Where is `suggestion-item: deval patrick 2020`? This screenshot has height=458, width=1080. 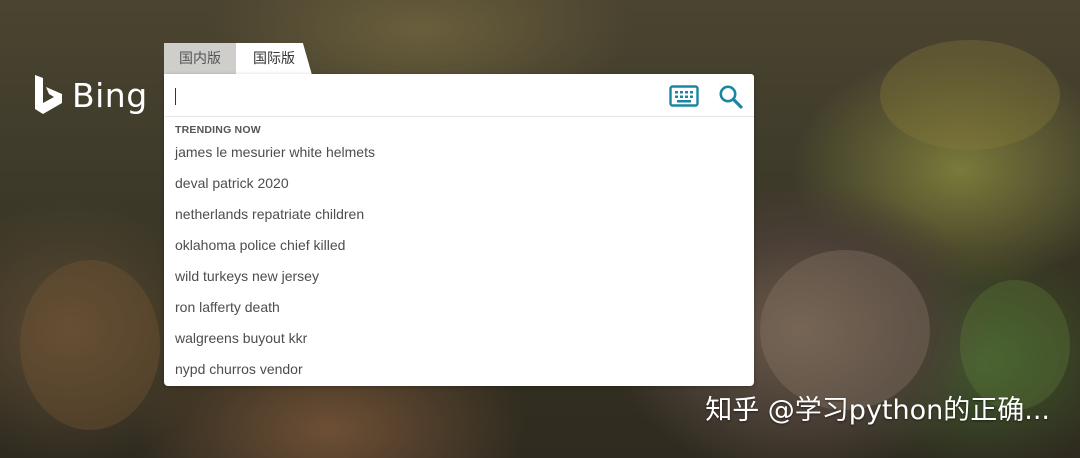 suggestion-item: deval patrick 2020 is located at coordinates (459, 183).